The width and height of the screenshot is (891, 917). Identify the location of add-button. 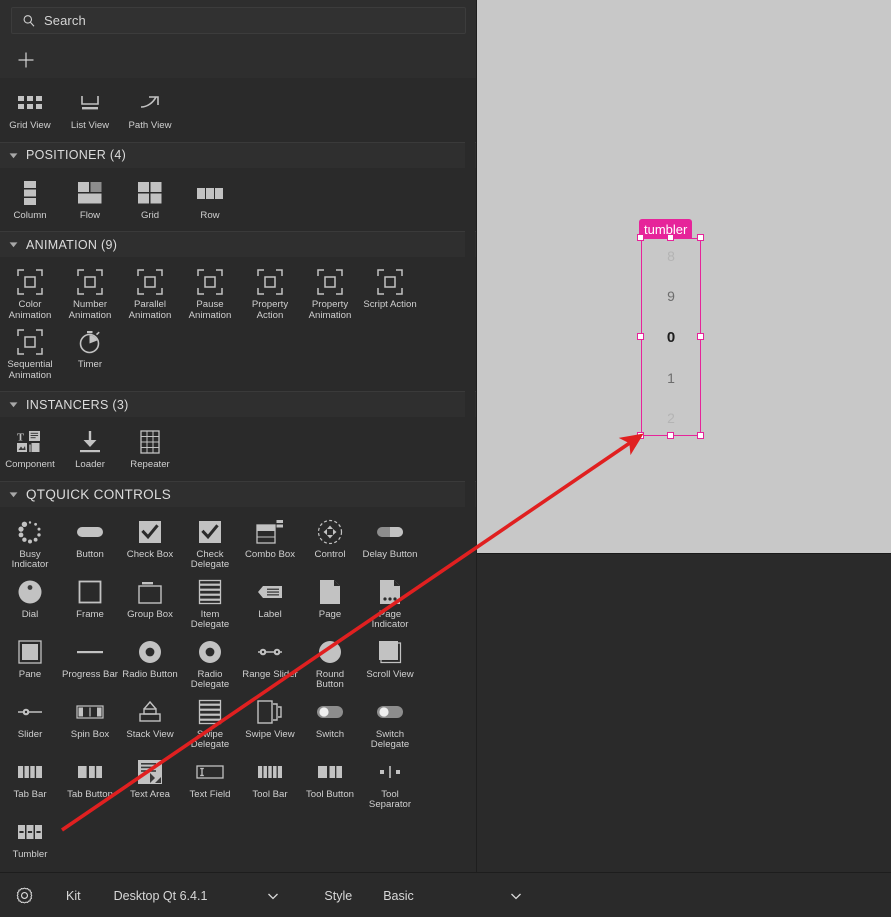
(26, 60).